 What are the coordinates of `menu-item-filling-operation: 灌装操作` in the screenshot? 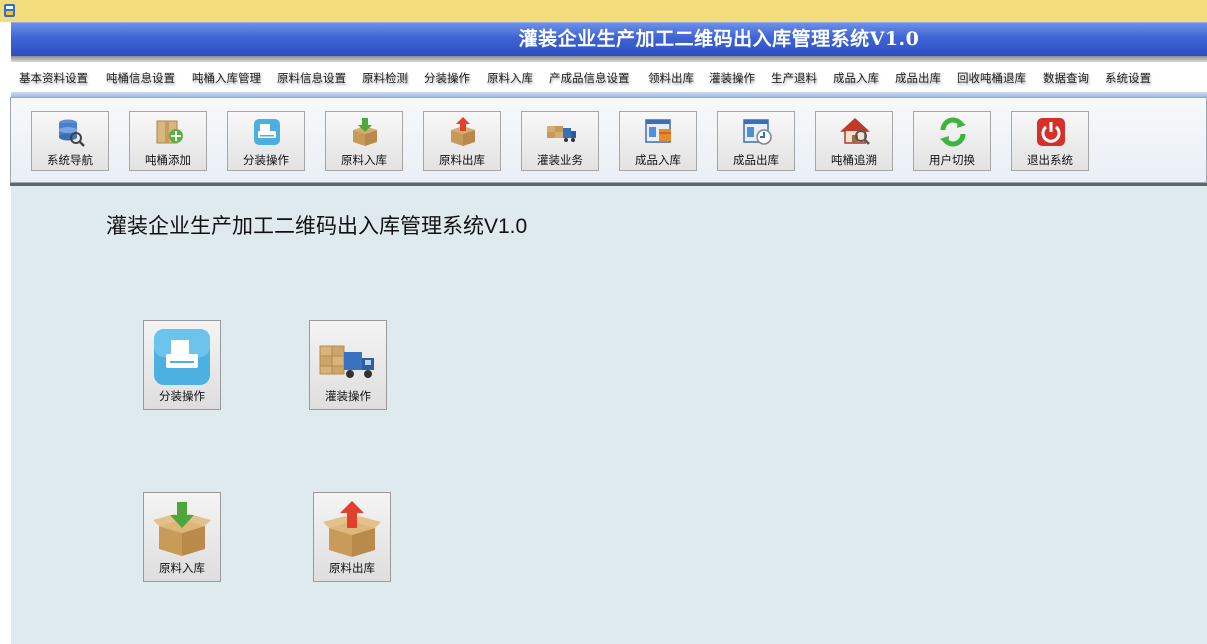 It's located at (732, 78).